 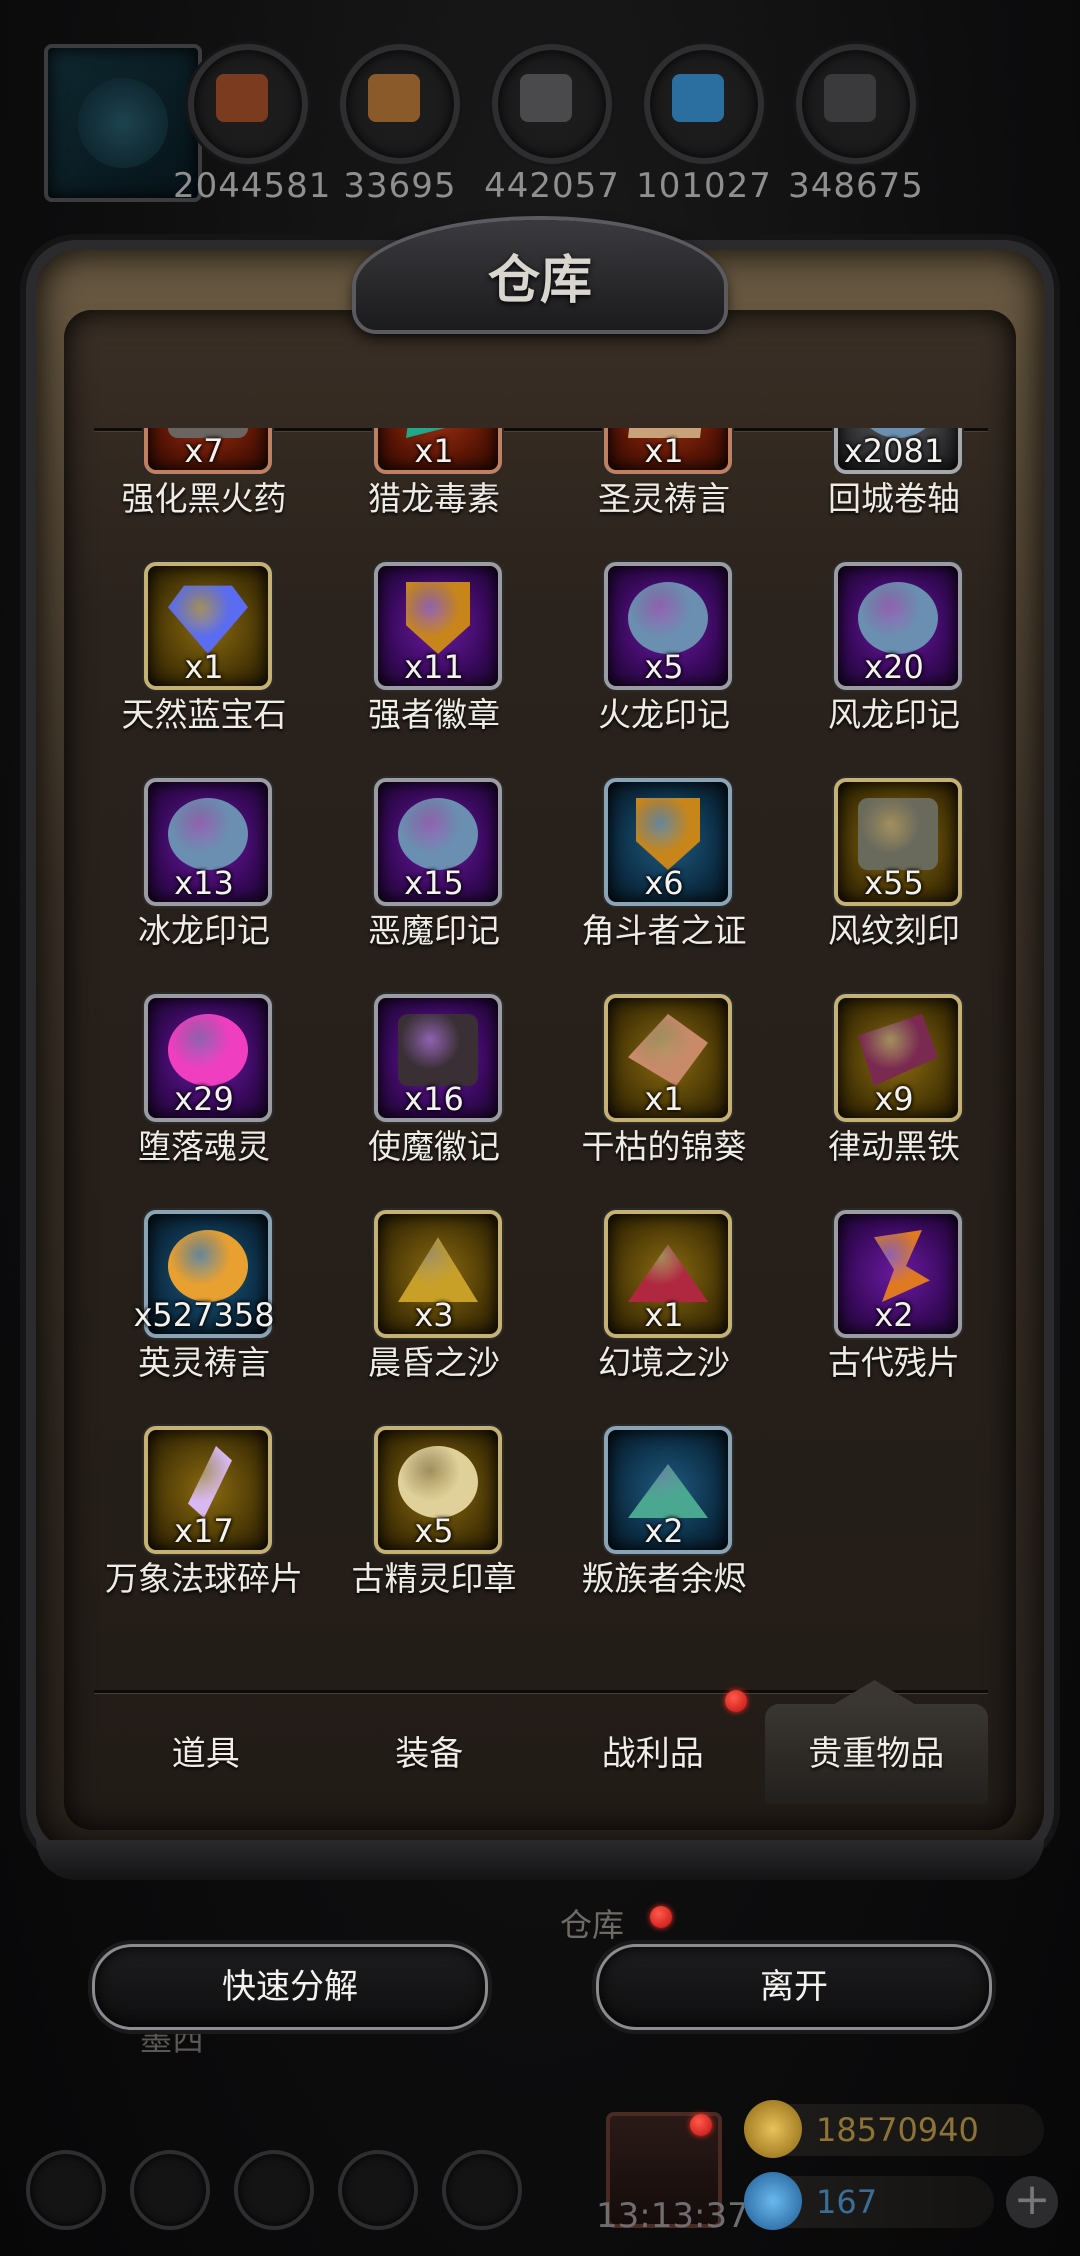 I want to click on item-name: 叛族者余烬, so click(x=664, y=1578).